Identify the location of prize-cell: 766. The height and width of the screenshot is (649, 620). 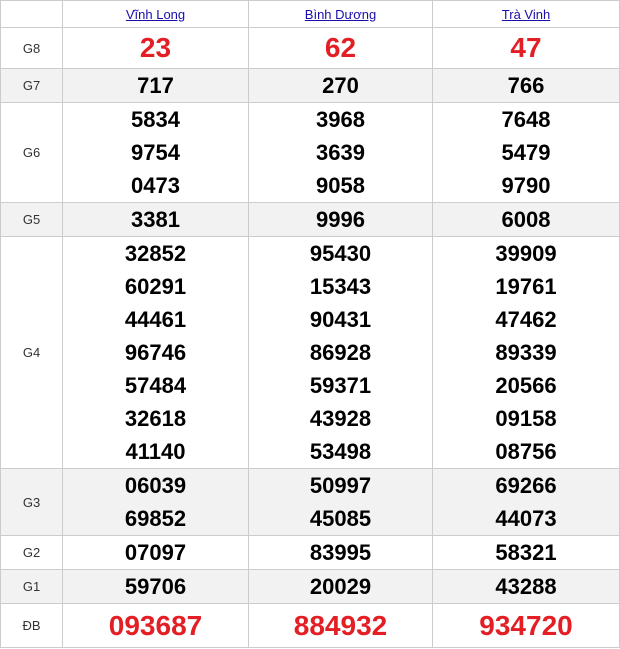
(526, 85).